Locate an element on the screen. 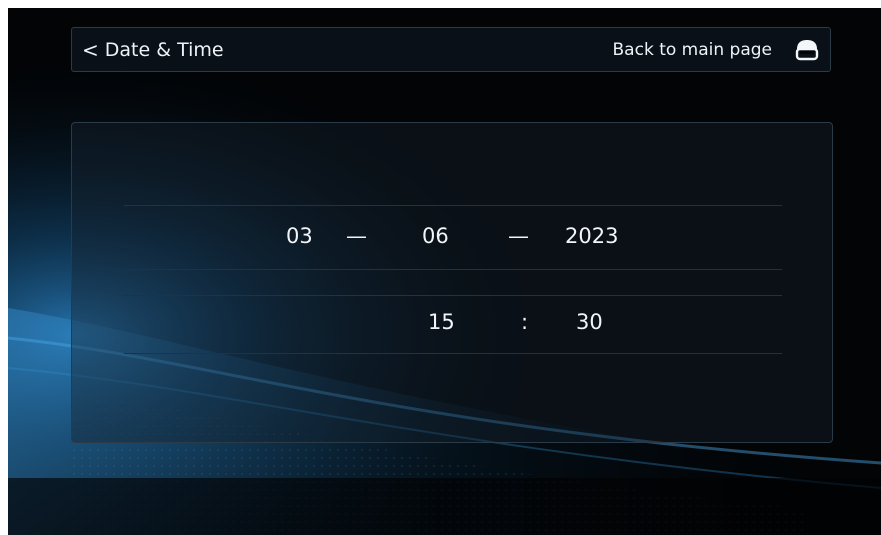  back-to-main-page-link: Back to main page is located at coordinates (692, 49).